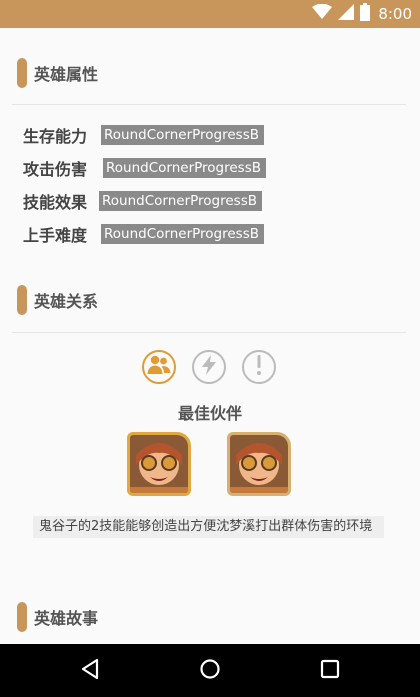 The image size is (420, 697). Describe the element at coordinates (66, 618) in the screenshot. I see `section-title: 英雄故事` at that location.